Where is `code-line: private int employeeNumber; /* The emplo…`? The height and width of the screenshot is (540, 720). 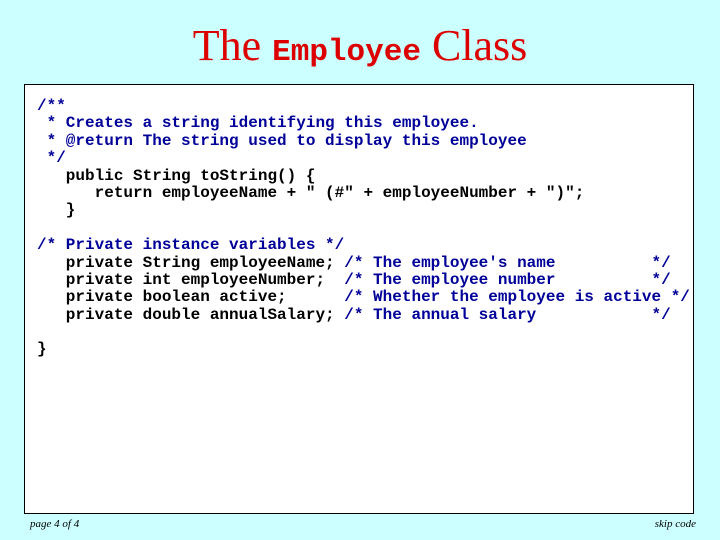
code-line: private int employeeNumber; /* The emplo… is located at coordinates (363, 279).